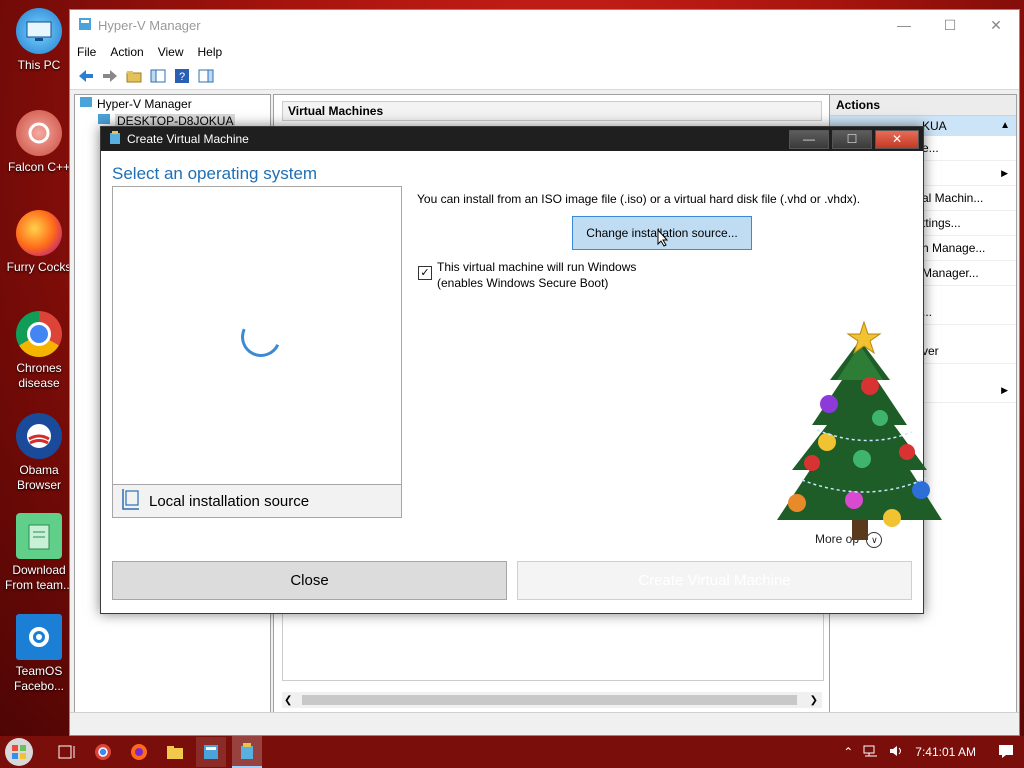 This screenshot has width=1024, height=768. What do you see at coordinates (39, 637) in the screenshot?
I see `gear-icon` at bounding box center [39, 637].